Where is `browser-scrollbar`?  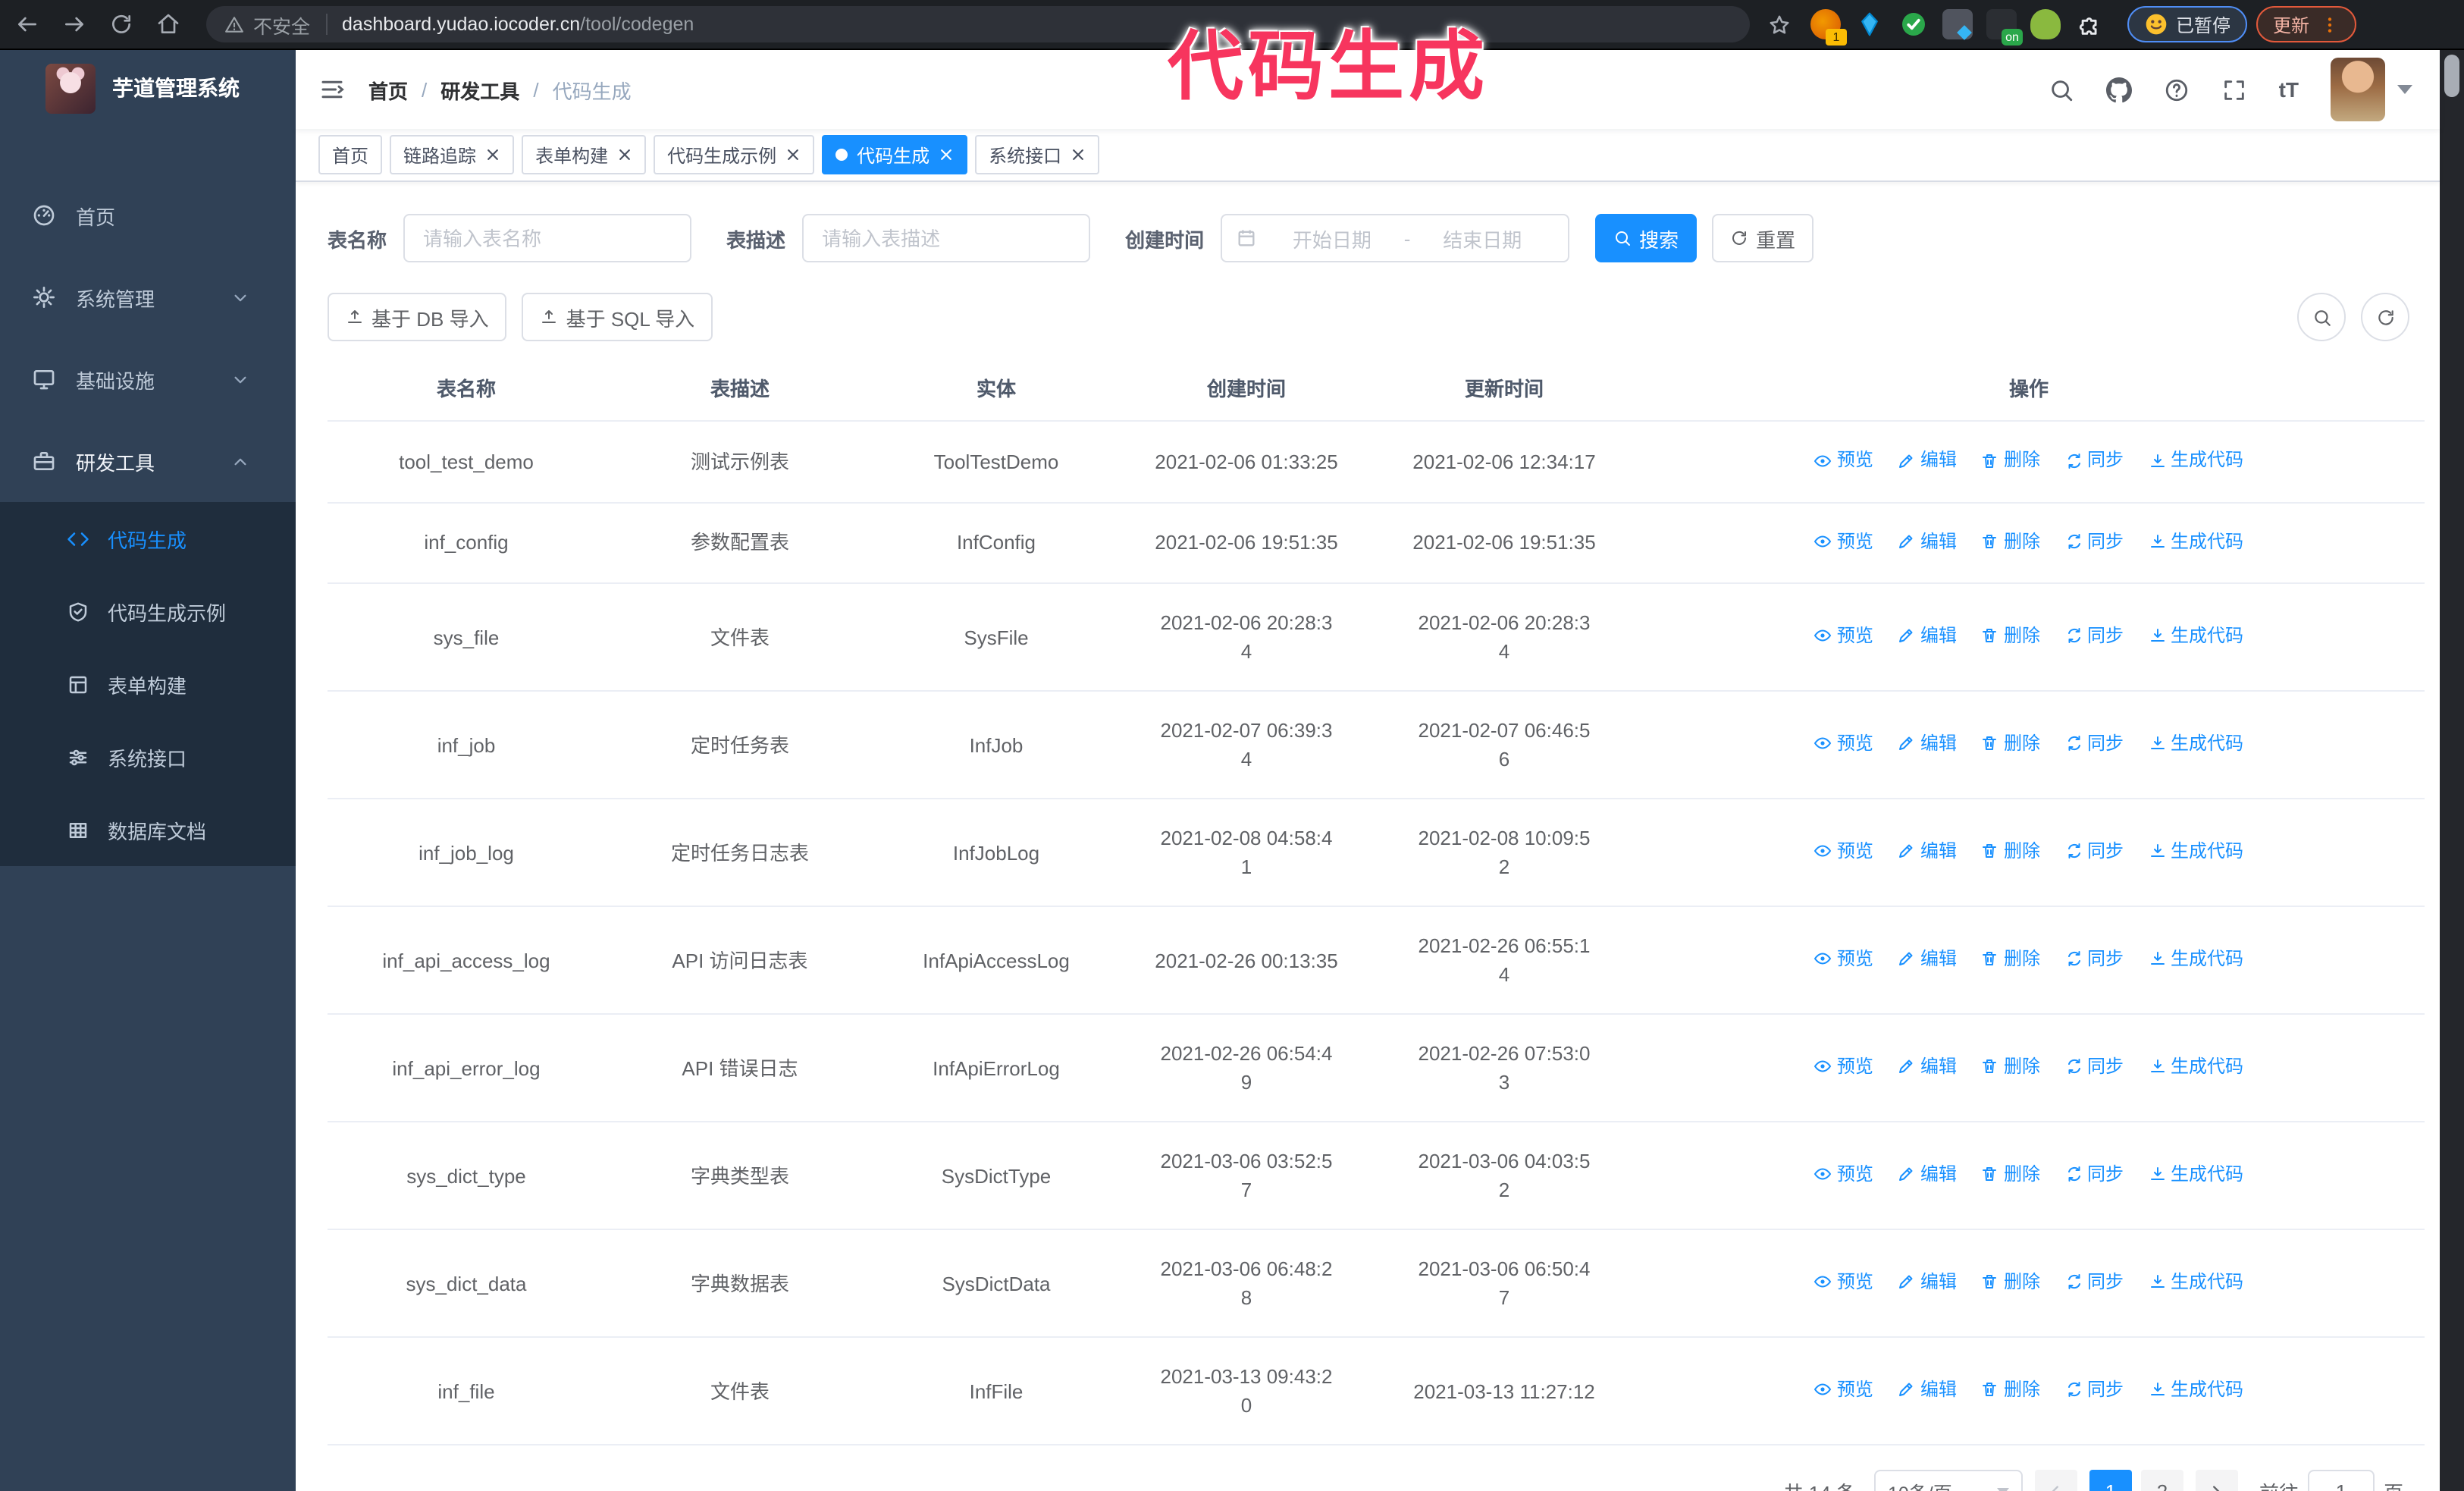
browser-scrollbar is located at coordinates (2452, 770).